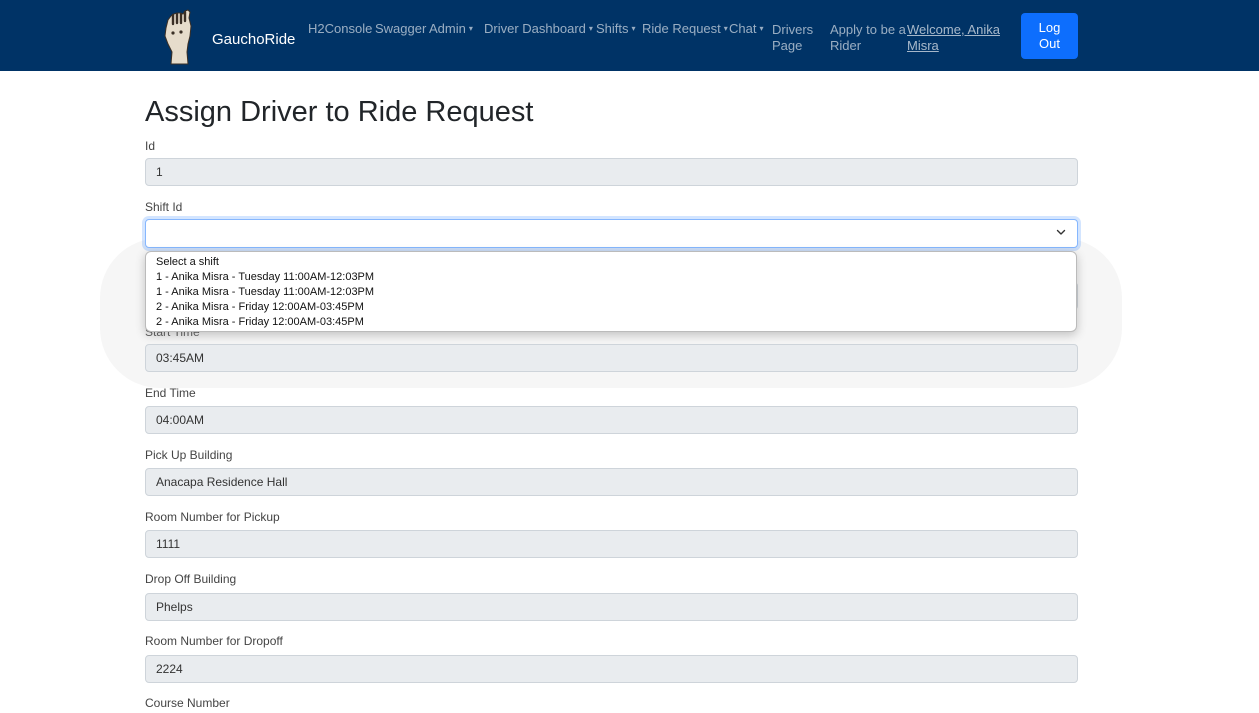 The width and height of the screenshot is (1259, 713). I want to click on nav-drivers-page-line2: Page, so click(787, 45).